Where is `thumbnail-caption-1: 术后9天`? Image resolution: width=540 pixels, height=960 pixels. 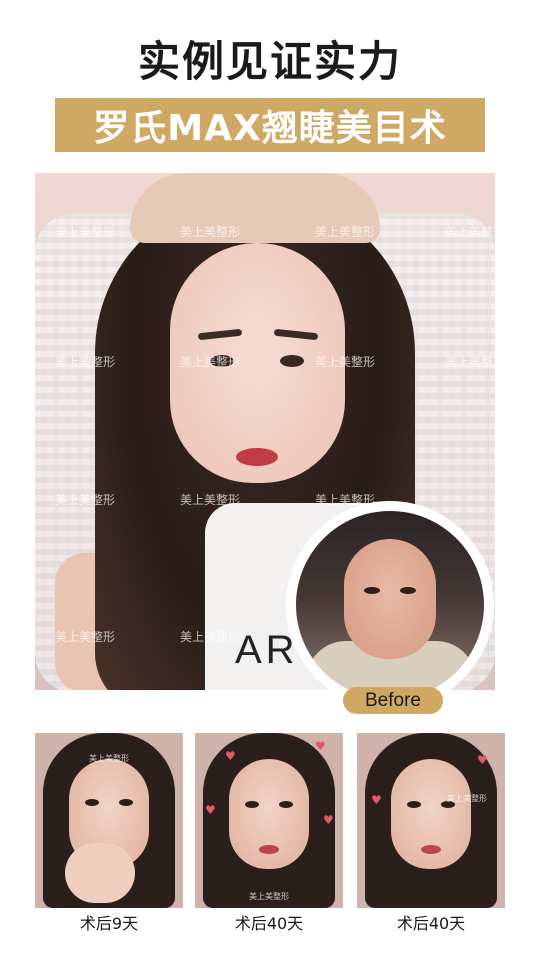 thumbnail-caption-1: 术后9天 is located at coordinates (109, 923).